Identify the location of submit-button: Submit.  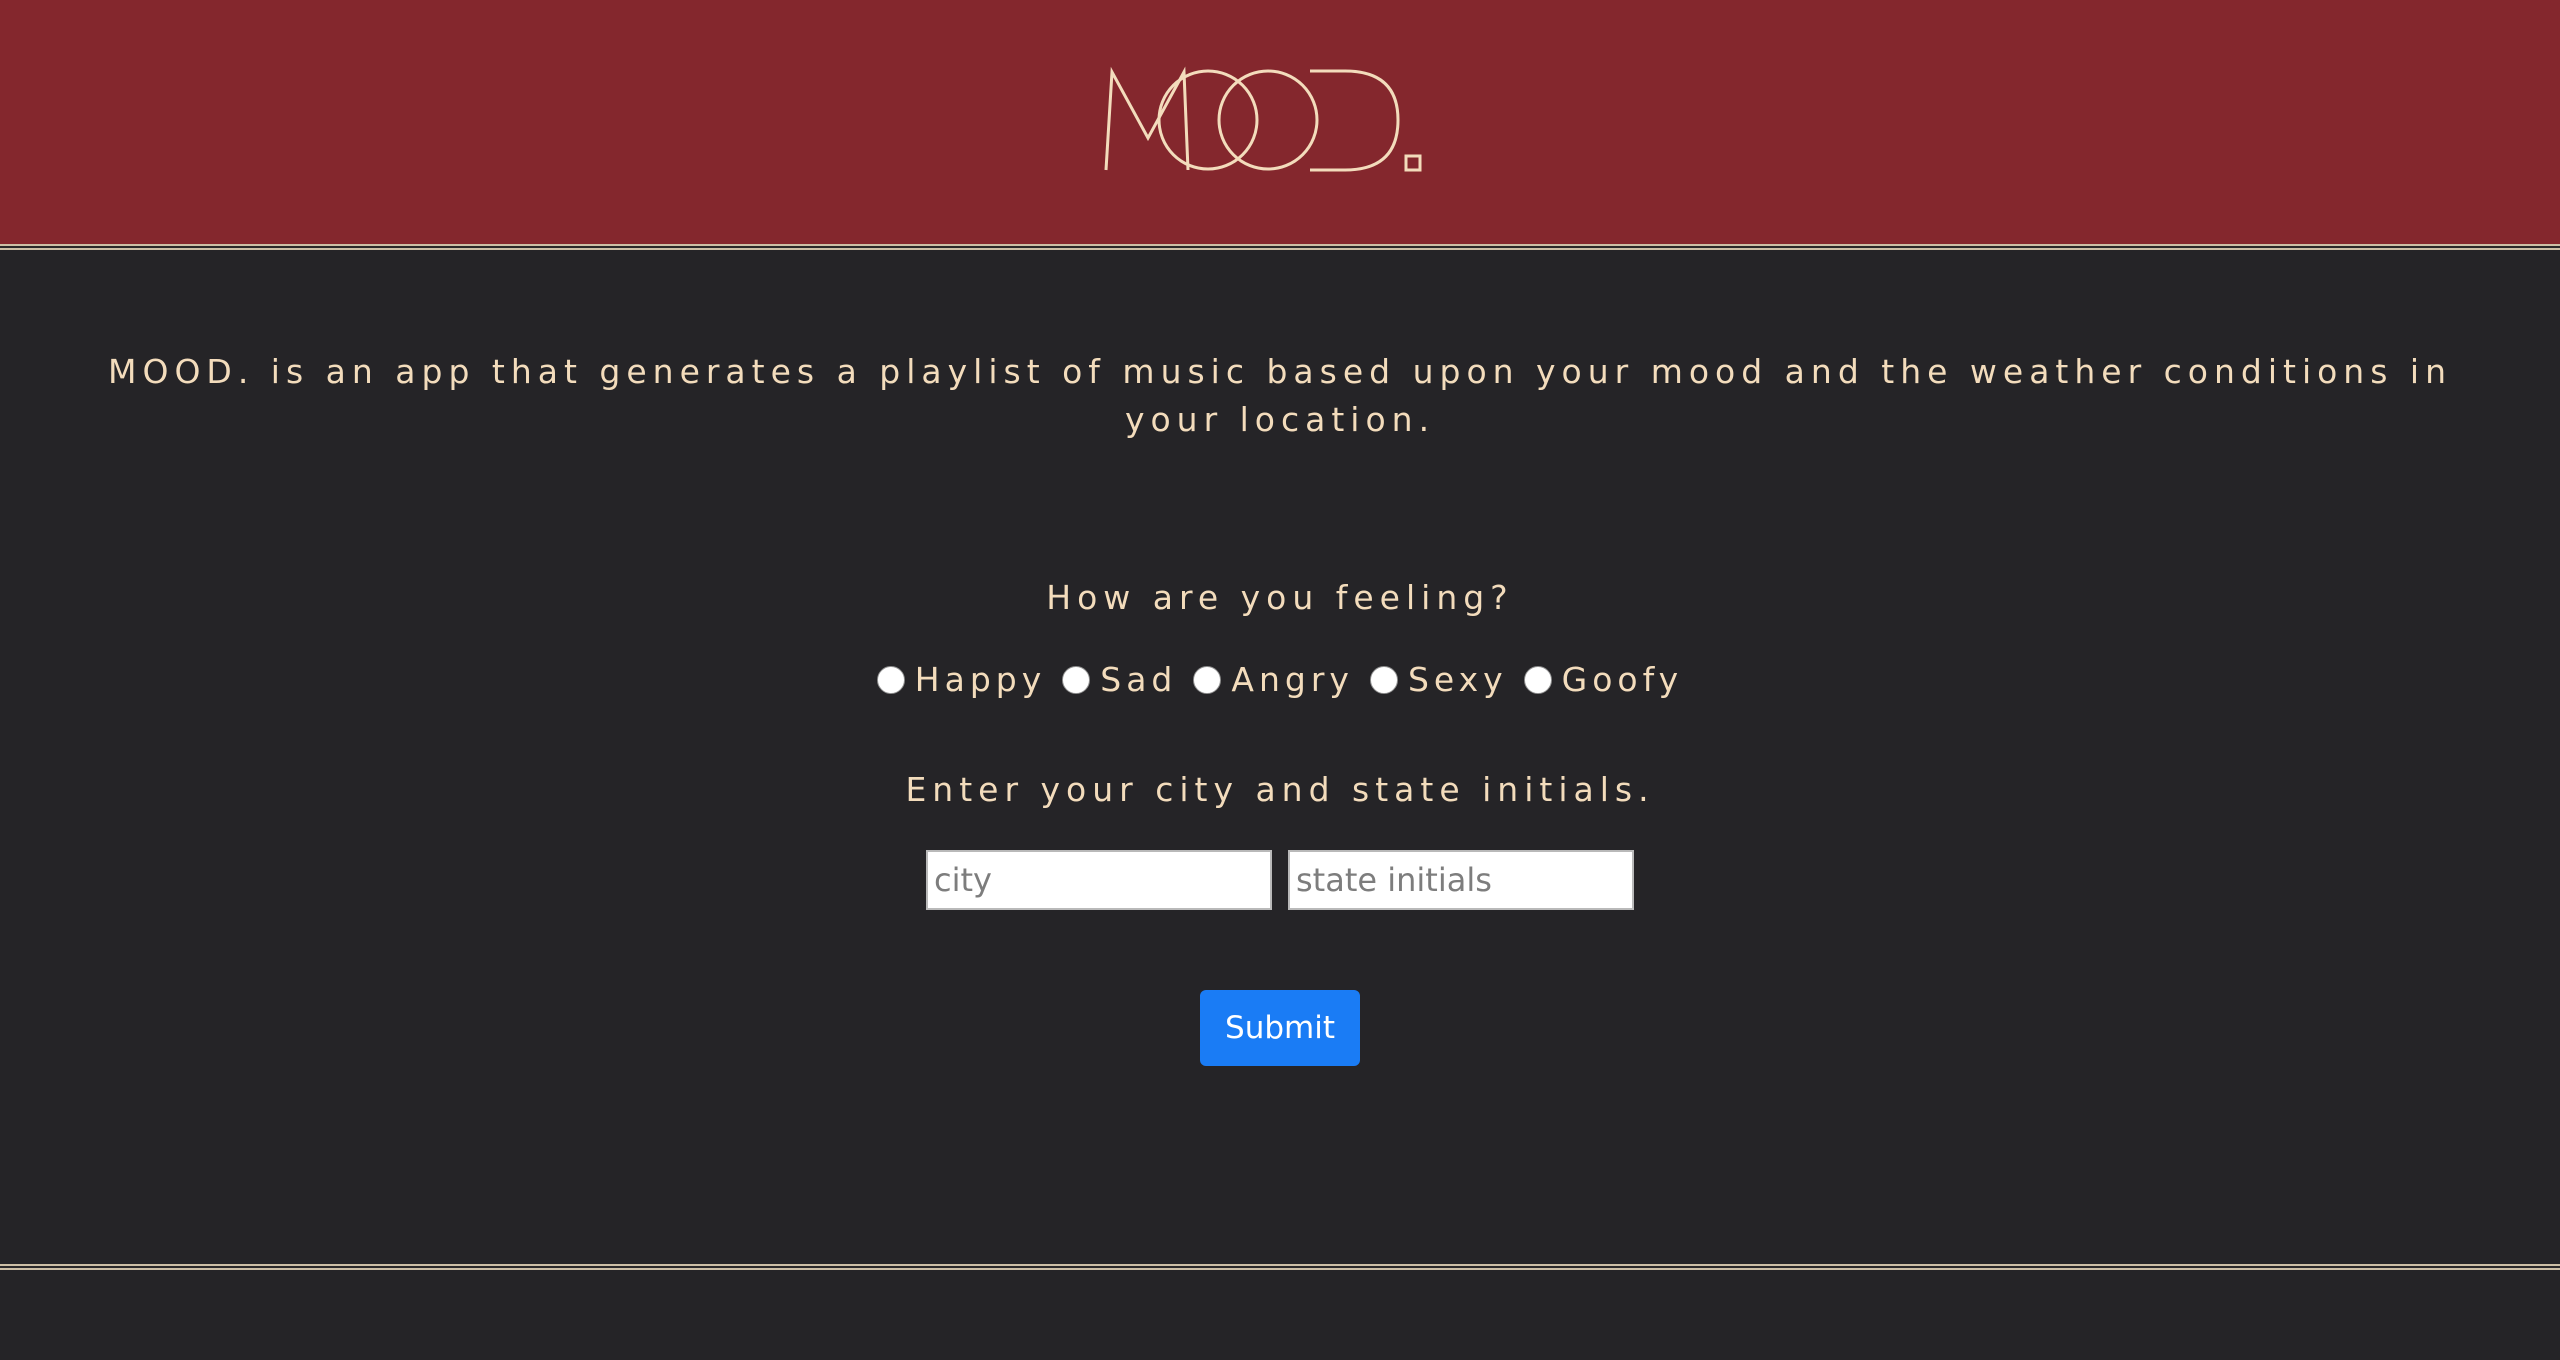
(1280, 1028).